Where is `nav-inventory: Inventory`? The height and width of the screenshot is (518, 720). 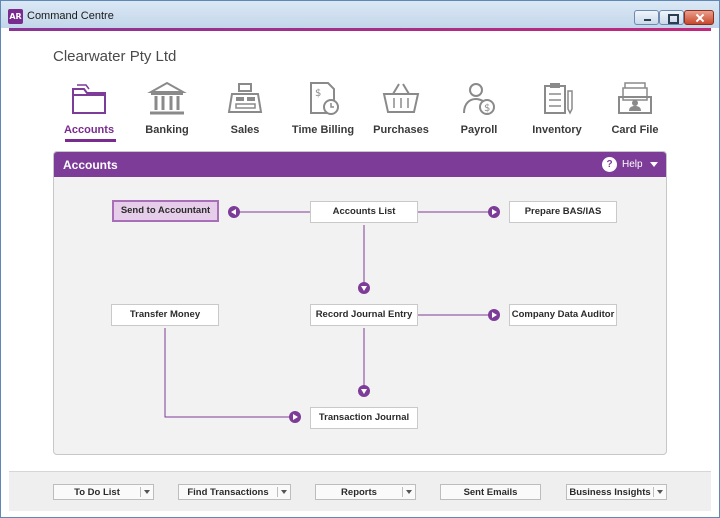 nav-inventory: Inventory is located at coordinates (557, 112).